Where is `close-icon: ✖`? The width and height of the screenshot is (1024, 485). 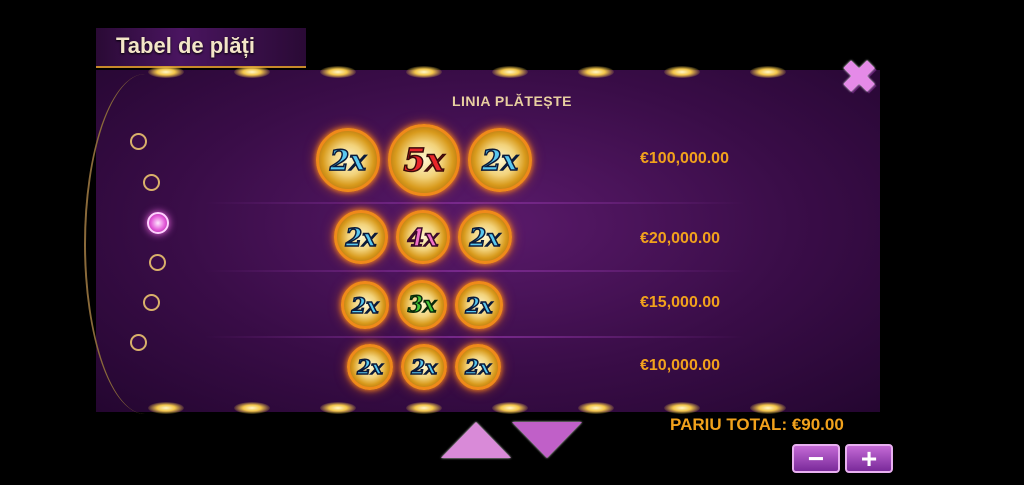 close-icon: ✖ is located at coordinates (859, 78).